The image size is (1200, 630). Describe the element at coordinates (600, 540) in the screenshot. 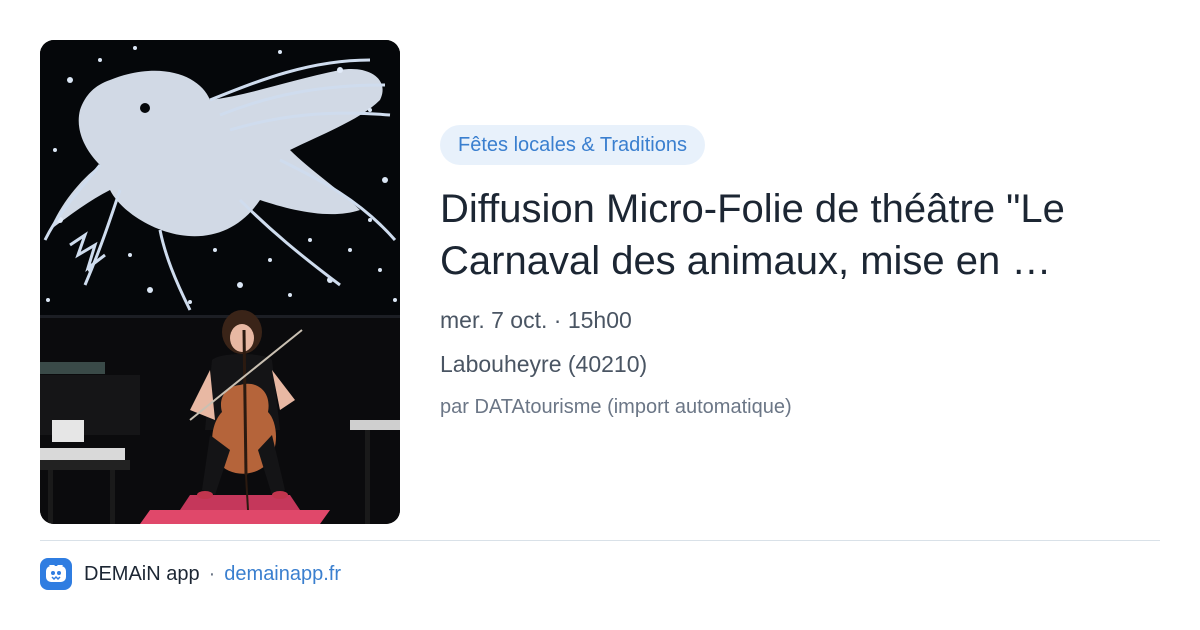

I see `divider` at that location.